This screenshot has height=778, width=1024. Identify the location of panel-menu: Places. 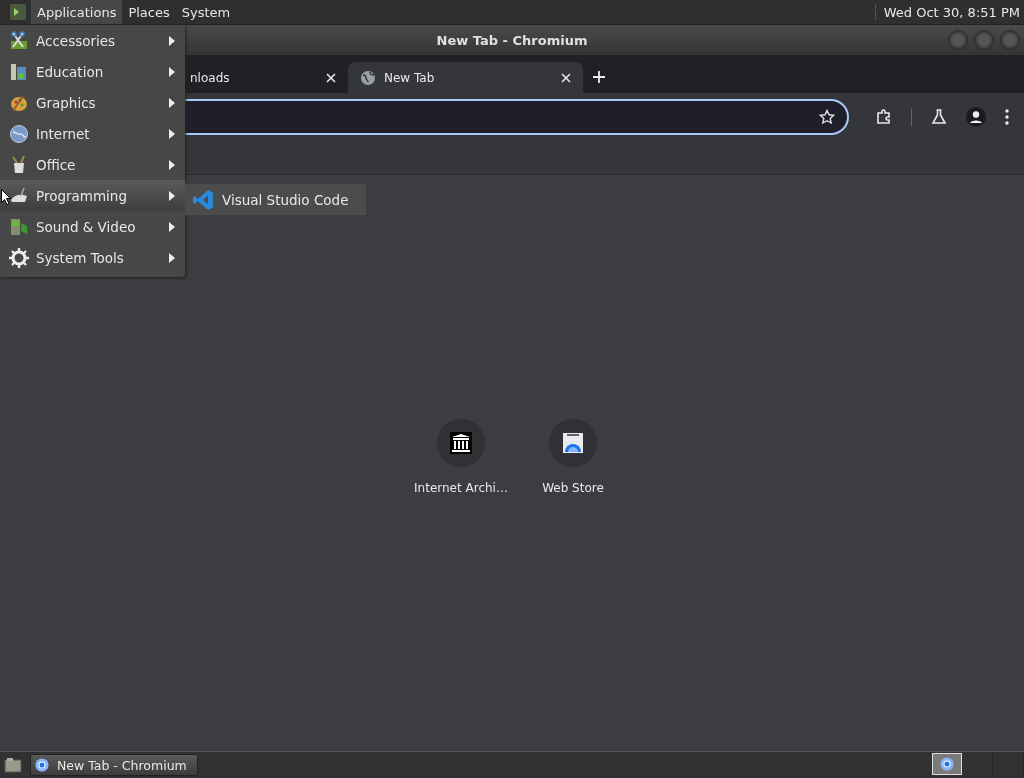
(149, 12).